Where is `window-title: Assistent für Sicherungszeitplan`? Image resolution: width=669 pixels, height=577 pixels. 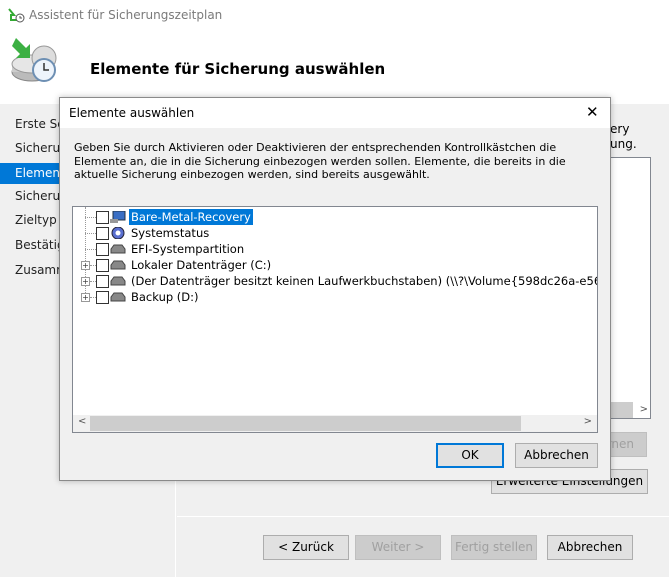
window-title: Assistent für Sicherungszeitplan is located at coordinates (126, 15).